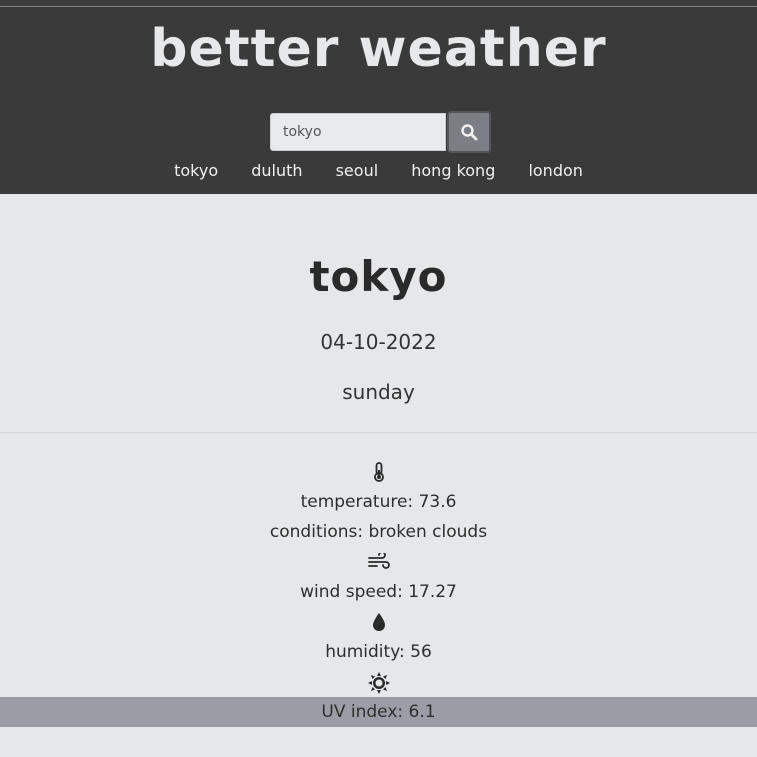 The image size is (757, 757). What do you see at coordinates (378, 561) in the screenshot?
I see `wind-icon` at bounding box center [378, 561].